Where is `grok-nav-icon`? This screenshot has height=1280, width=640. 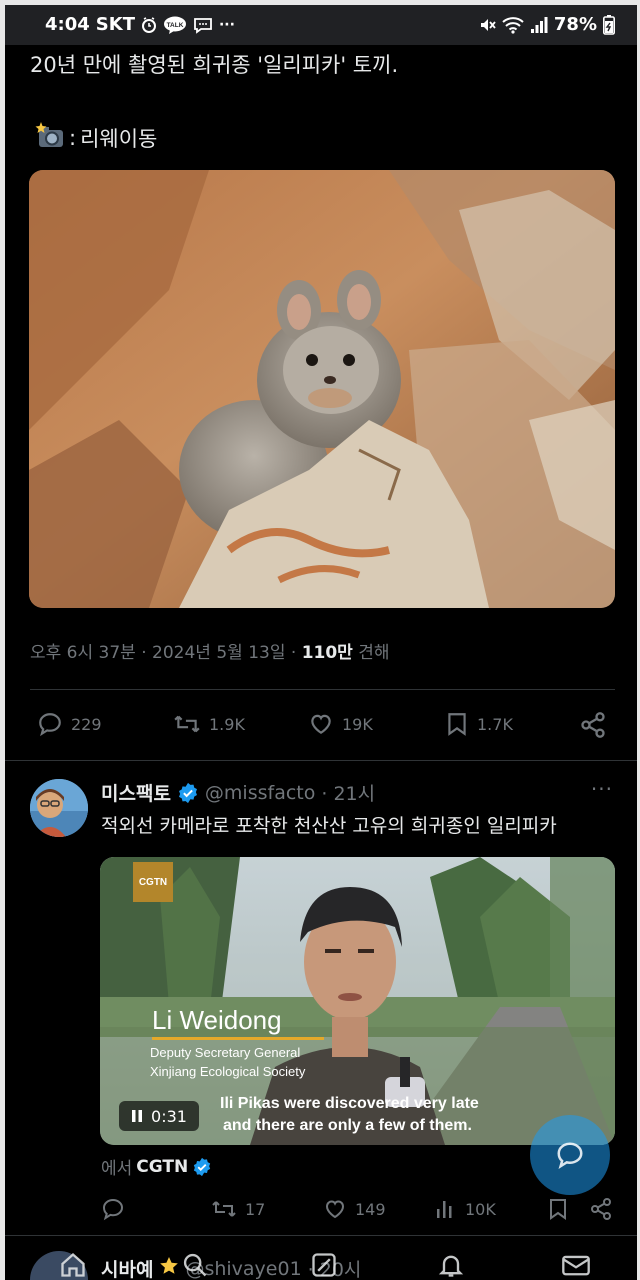
grok-nav-icon is located at coordinates (324, 1265).